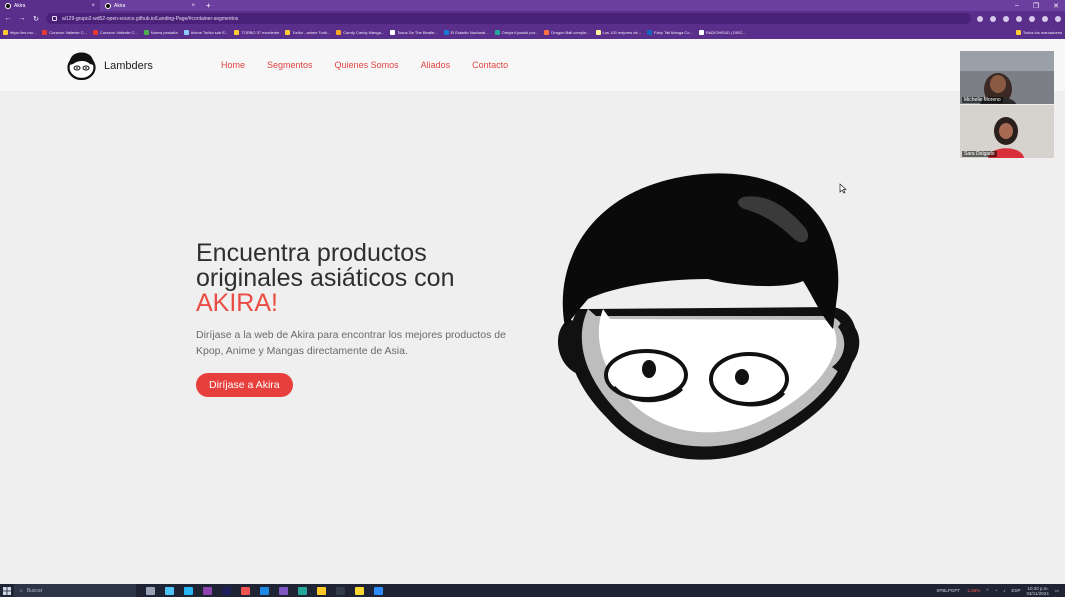  Describe the element at coordinates (311, 253) in the screenshot. I see `hero-title-line-1: Encuentra productos` at that location.